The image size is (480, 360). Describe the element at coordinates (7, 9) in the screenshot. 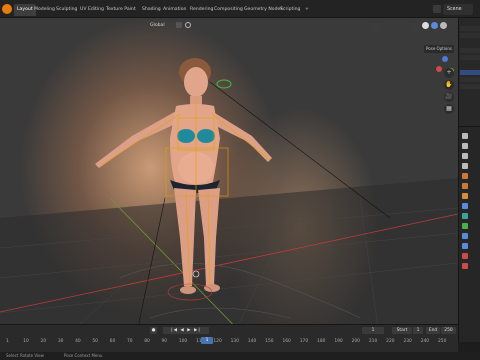

I see `blender-logo-icon` at that location.